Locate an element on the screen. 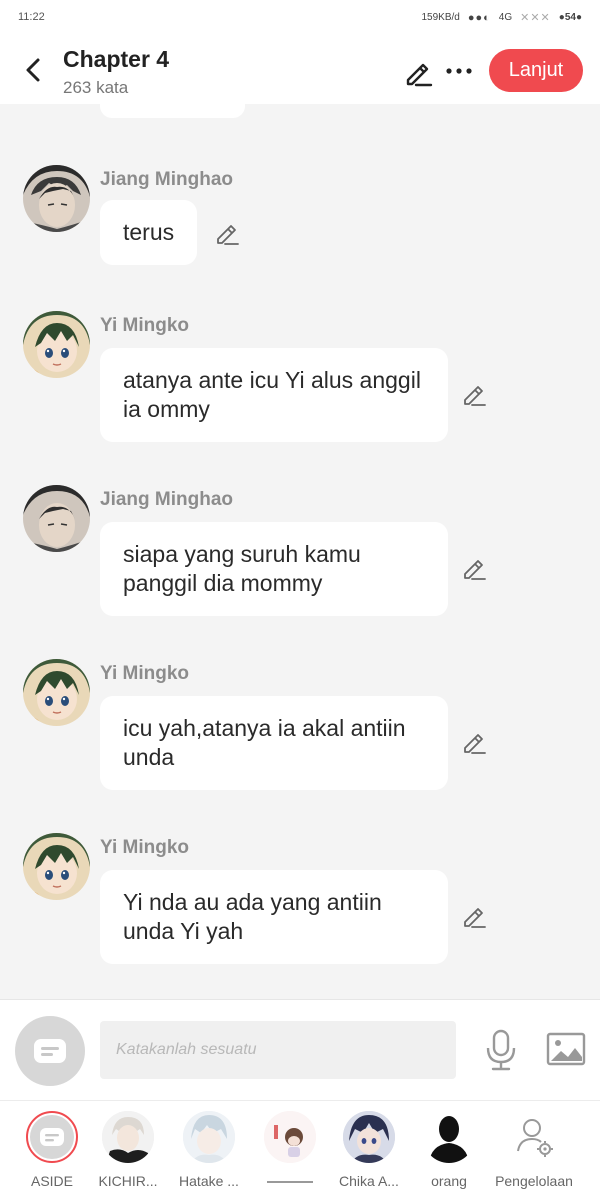 Image resolution: width=600 pixels, height=1200 pixels. next-button: Lanjut is located at coordinates (536, 70).